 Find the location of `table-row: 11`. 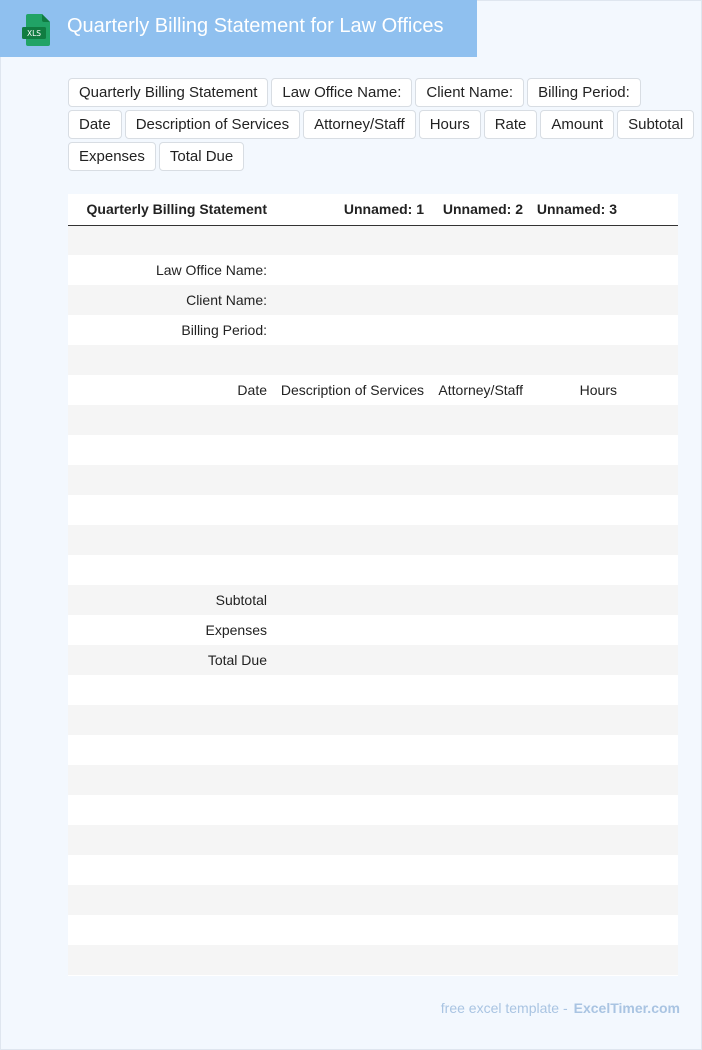

table-row: 11 is located at coordinates (373, 570).